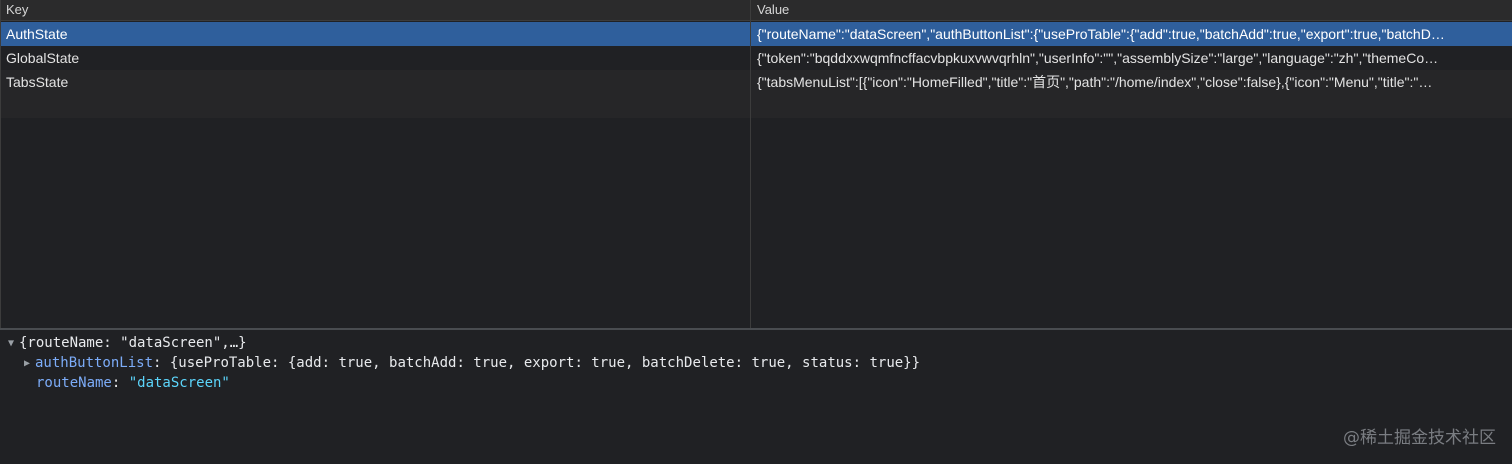 The height and width of the screenshot is (464, 1512). Describe the element at coordinates (179, 383) in the screenshot. I see `property-value: "dataScreen"` at that location.